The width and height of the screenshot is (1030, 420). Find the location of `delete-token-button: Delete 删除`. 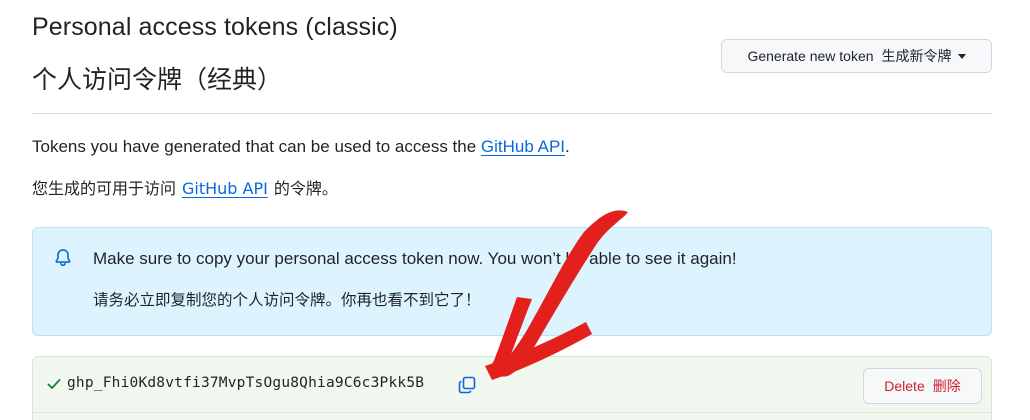

delete-token-button: Delete 删除 is located at coordinates (922, 386).